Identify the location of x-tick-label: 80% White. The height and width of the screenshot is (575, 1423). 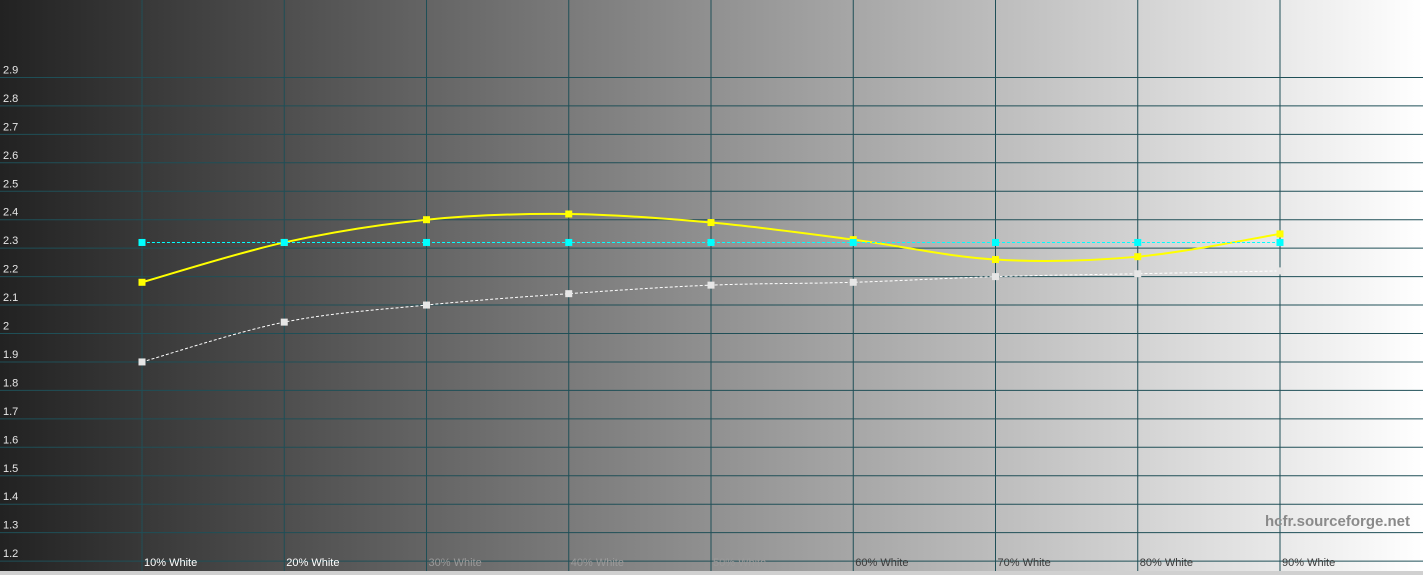
(1166, 563).